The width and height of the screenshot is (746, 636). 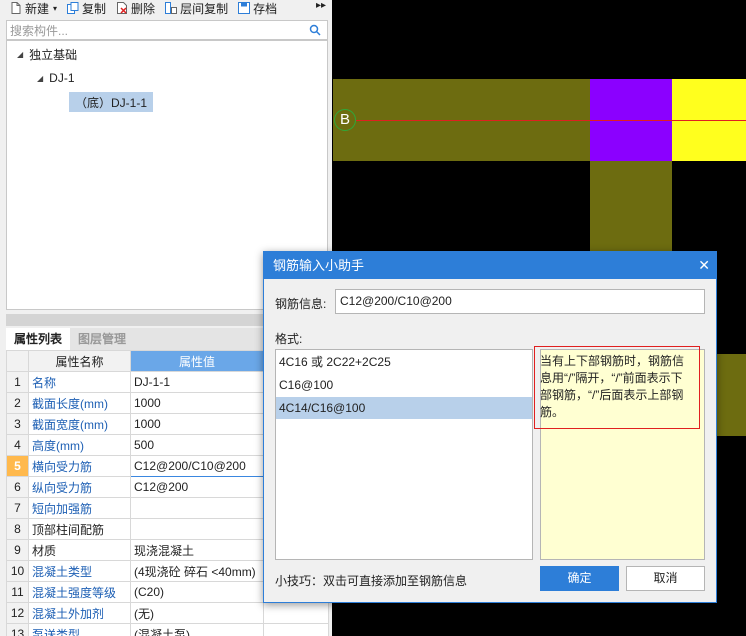 I want to click on table-row: 13 泵送类型 (混凝土泵), so click(x=167, y=629).